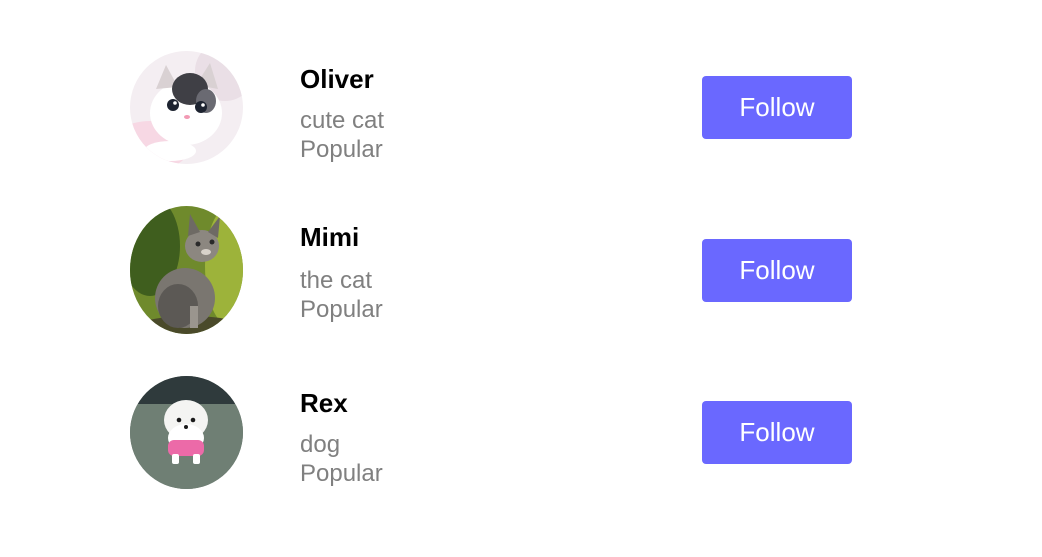  I want to click on user-name: Mimi, so click(330, 237).